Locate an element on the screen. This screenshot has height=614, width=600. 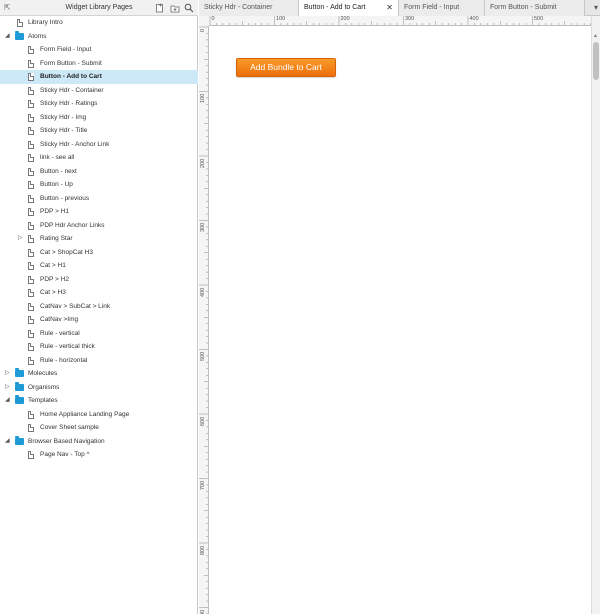
page-pdp-hdr-anchor-links: PDP Hdr Anchor Links is located at coordinates (99, 226).